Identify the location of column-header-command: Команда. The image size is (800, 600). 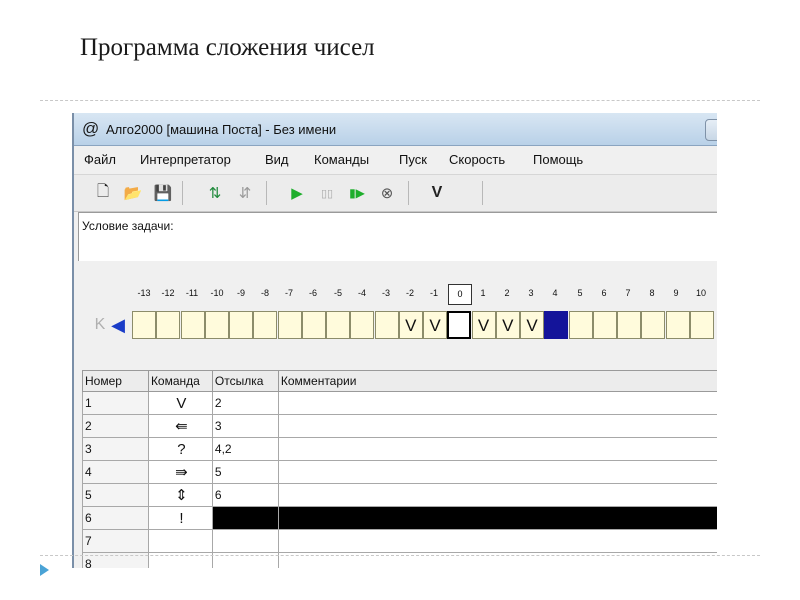
(180, 381).